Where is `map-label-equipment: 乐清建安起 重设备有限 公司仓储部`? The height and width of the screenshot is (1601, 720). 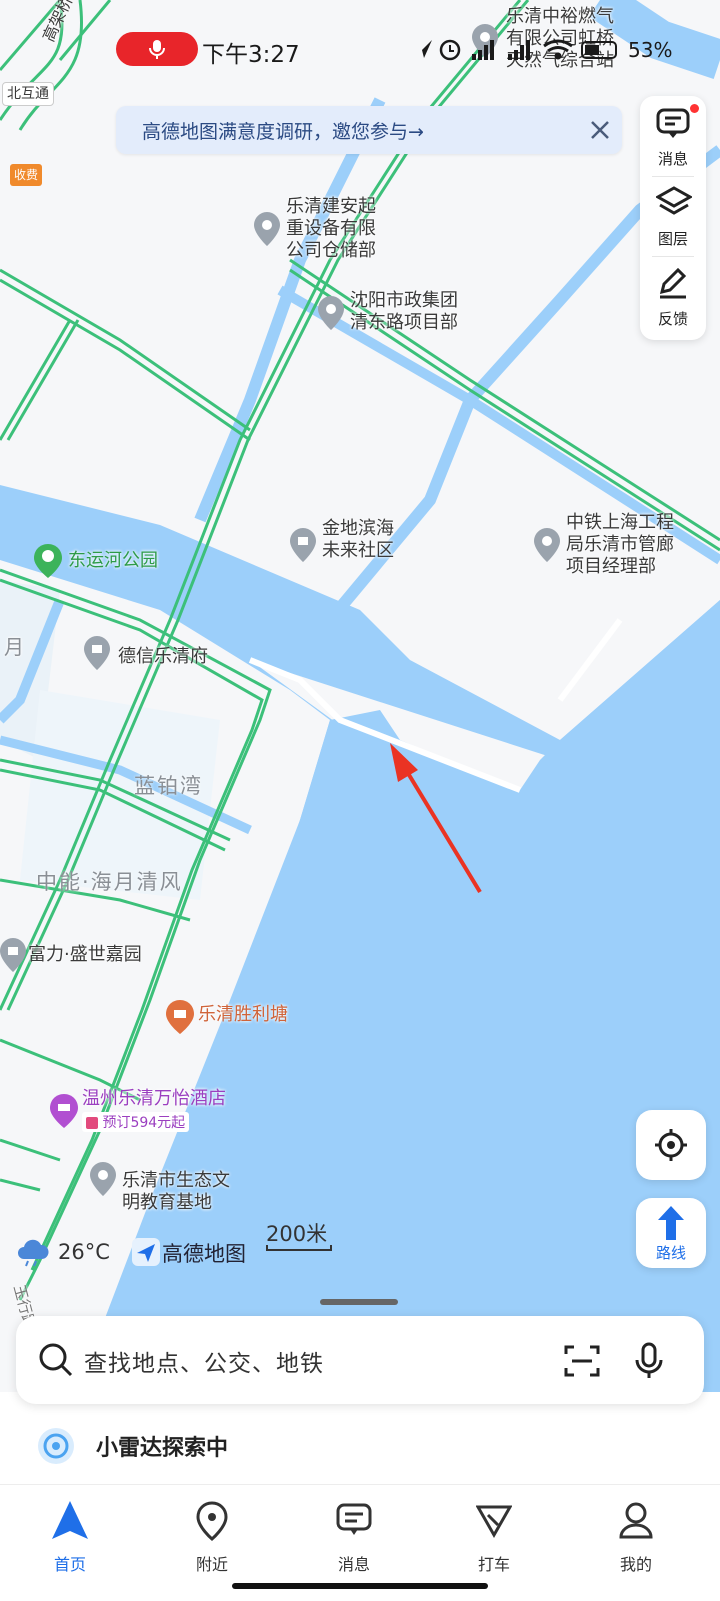 map-label-equipment: 乐清建安起 重设备有限 公司仓储部 is located at coordinates (331, 229).